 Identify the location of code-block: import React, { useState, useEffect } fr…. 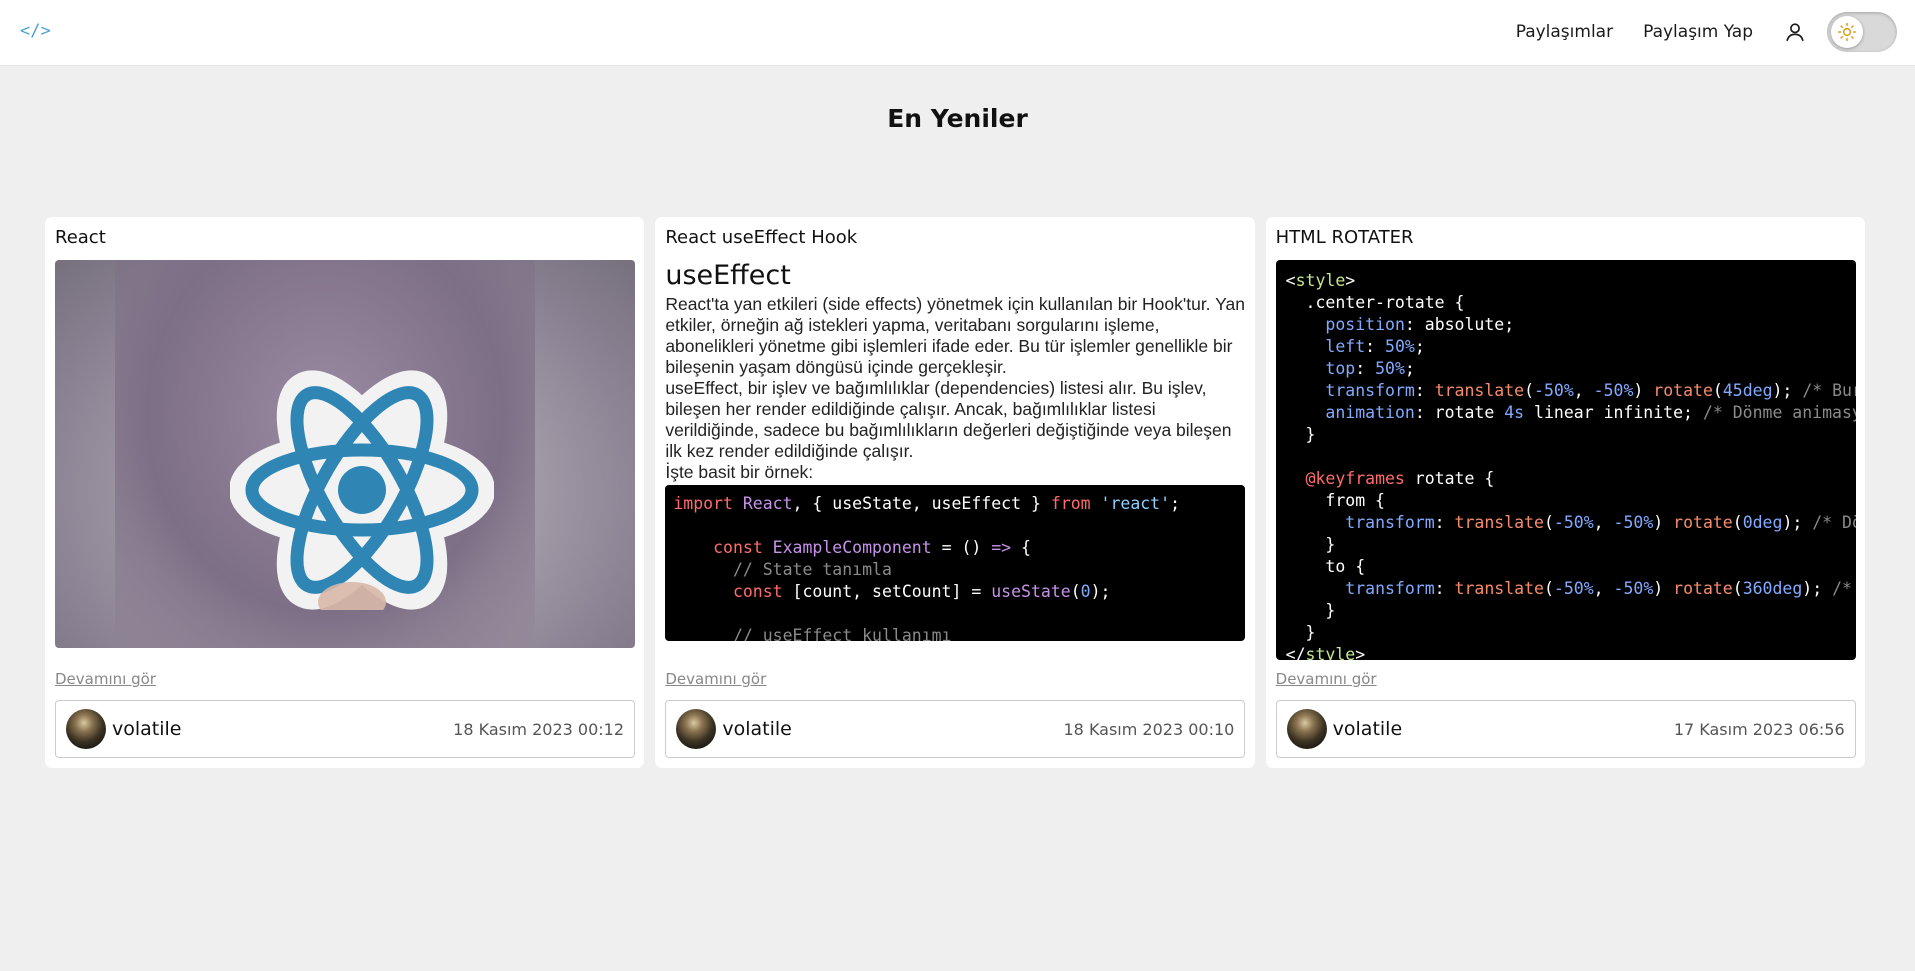
(955, 563).